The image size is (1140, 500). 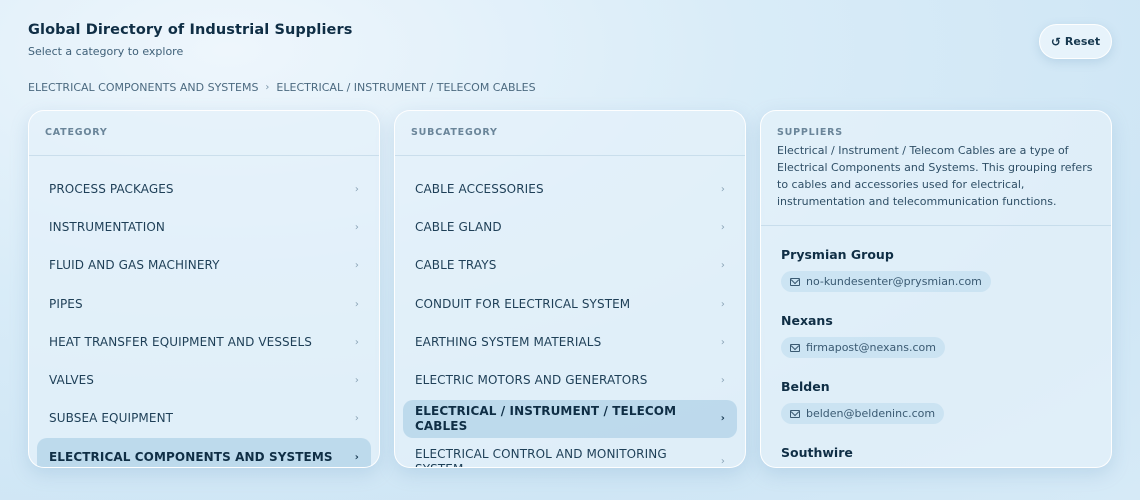 What do you see at coordinates (570, 133) in the screenshot?
I see `subcategory-panel-heading: SUBCATEGORY` at bounding box center [570, 133].